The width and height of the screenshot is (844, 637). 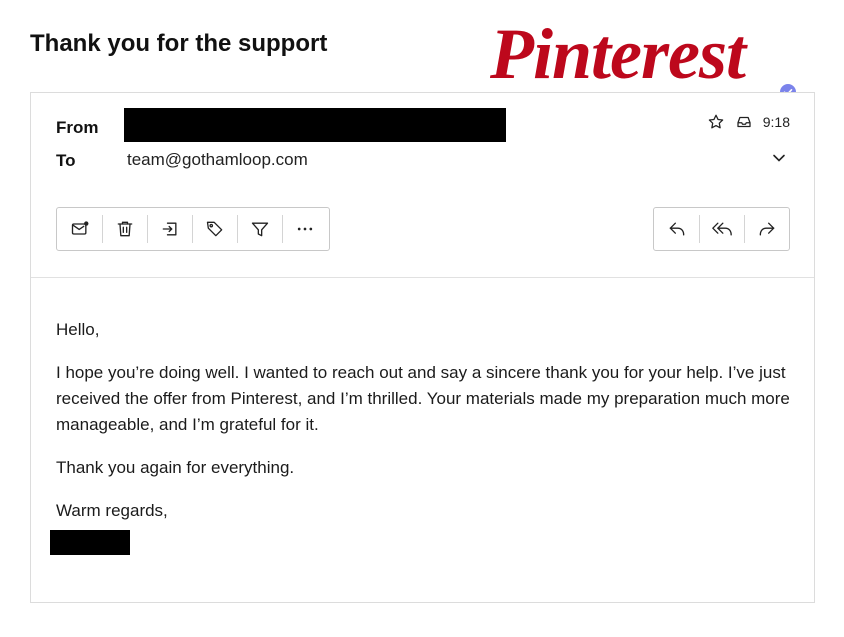 I want to click on from-label: From, so click(x=77, y=127).